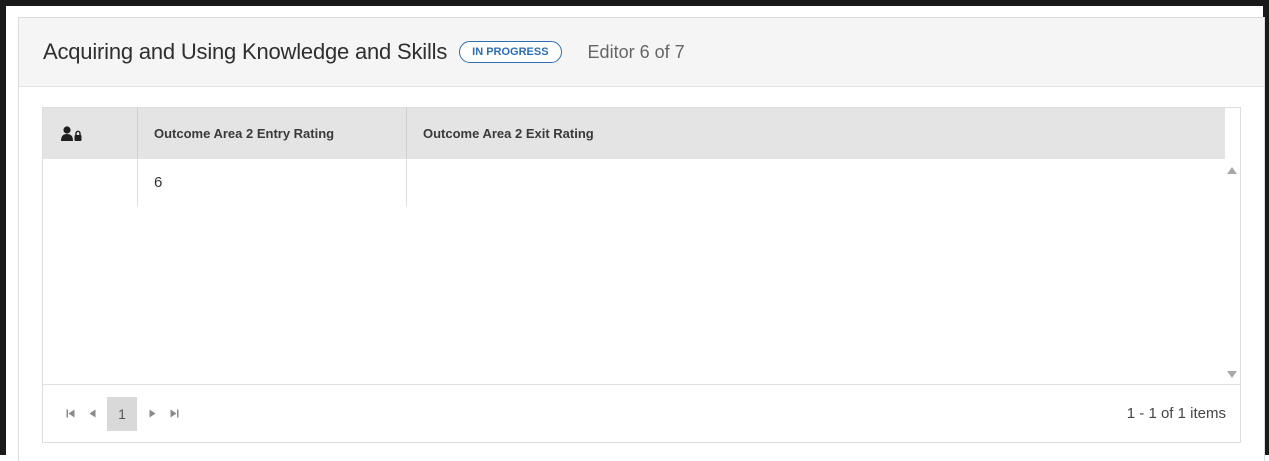  Describe the element at coordinates (245, 51) in the screenshot. I see `page-title: Acquiring and Using Knowledge and Skills` at that location.